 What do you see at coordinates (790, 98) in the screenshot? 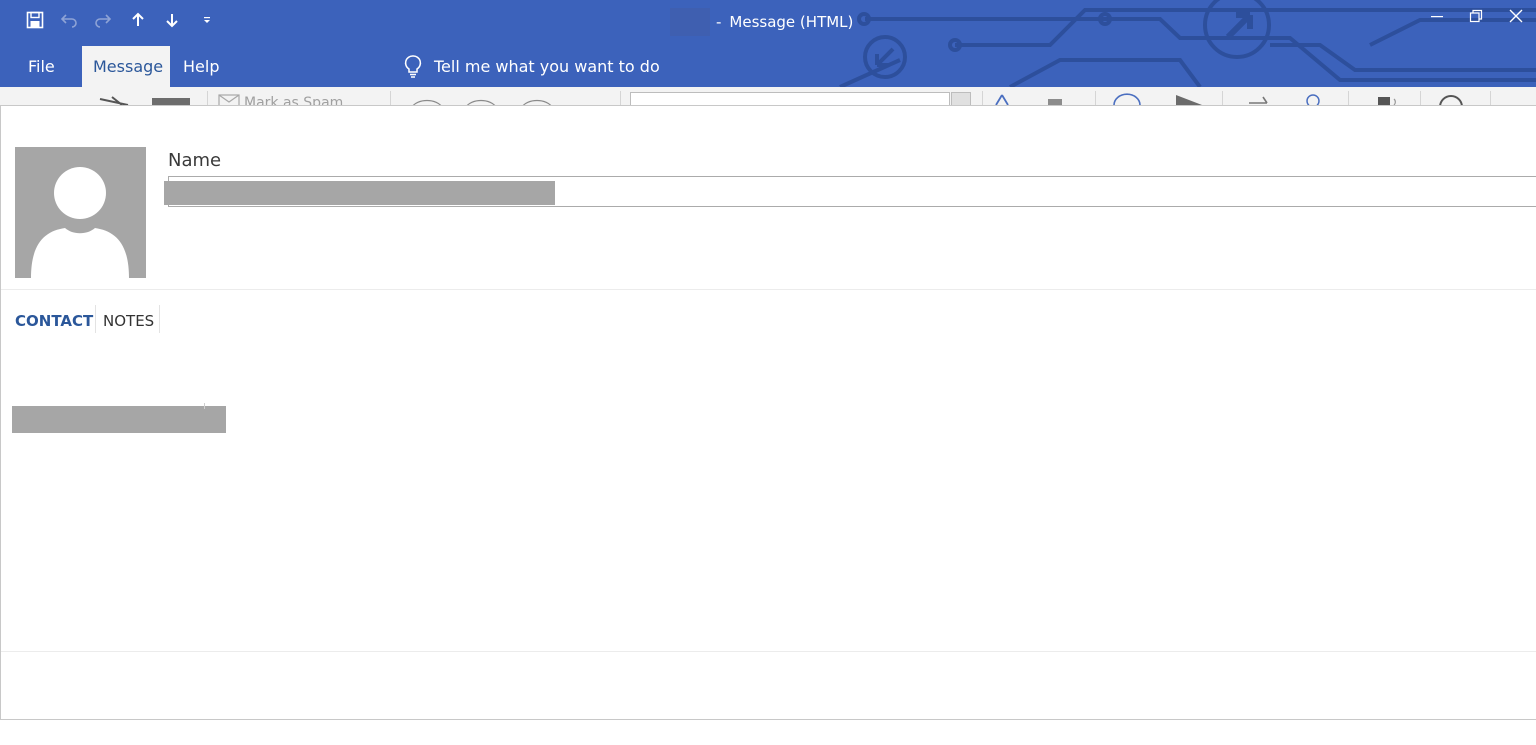
I see `quick-steps-gallery` at bounding box center [790, 98].